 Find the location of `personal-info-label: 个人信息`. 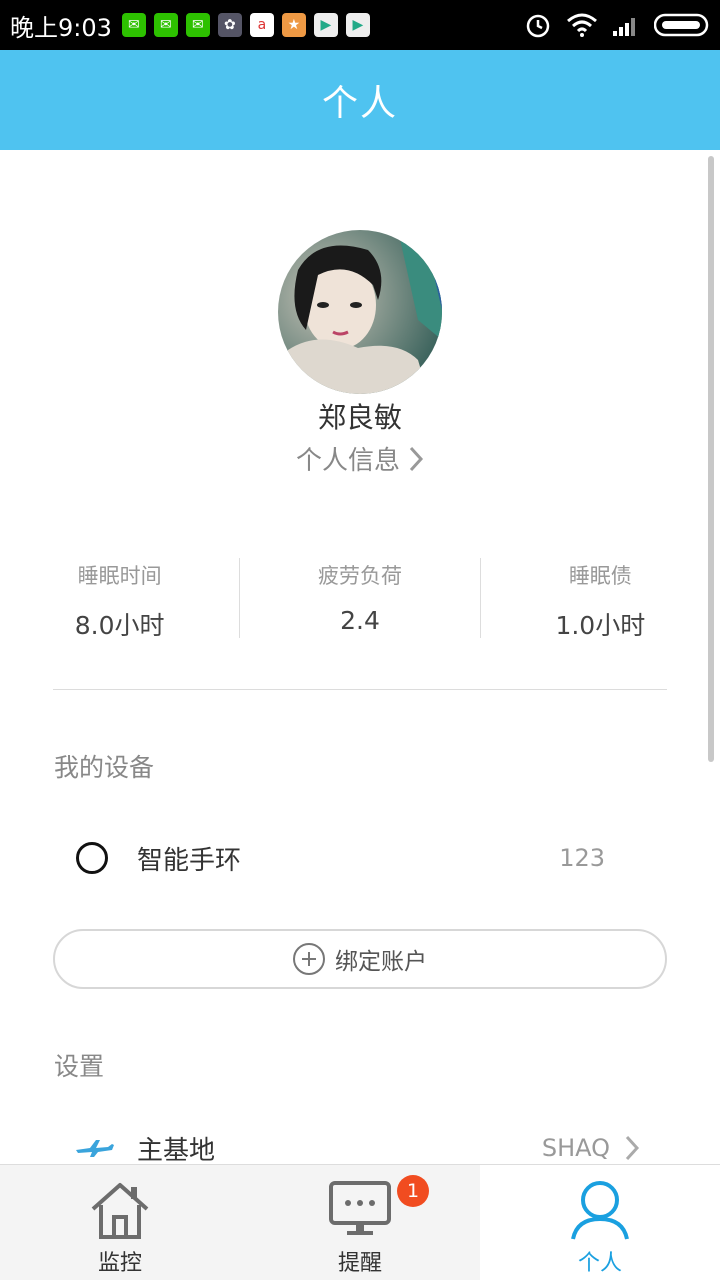

personal-info-label: 个人信息 is located at coordinates (347, 461).